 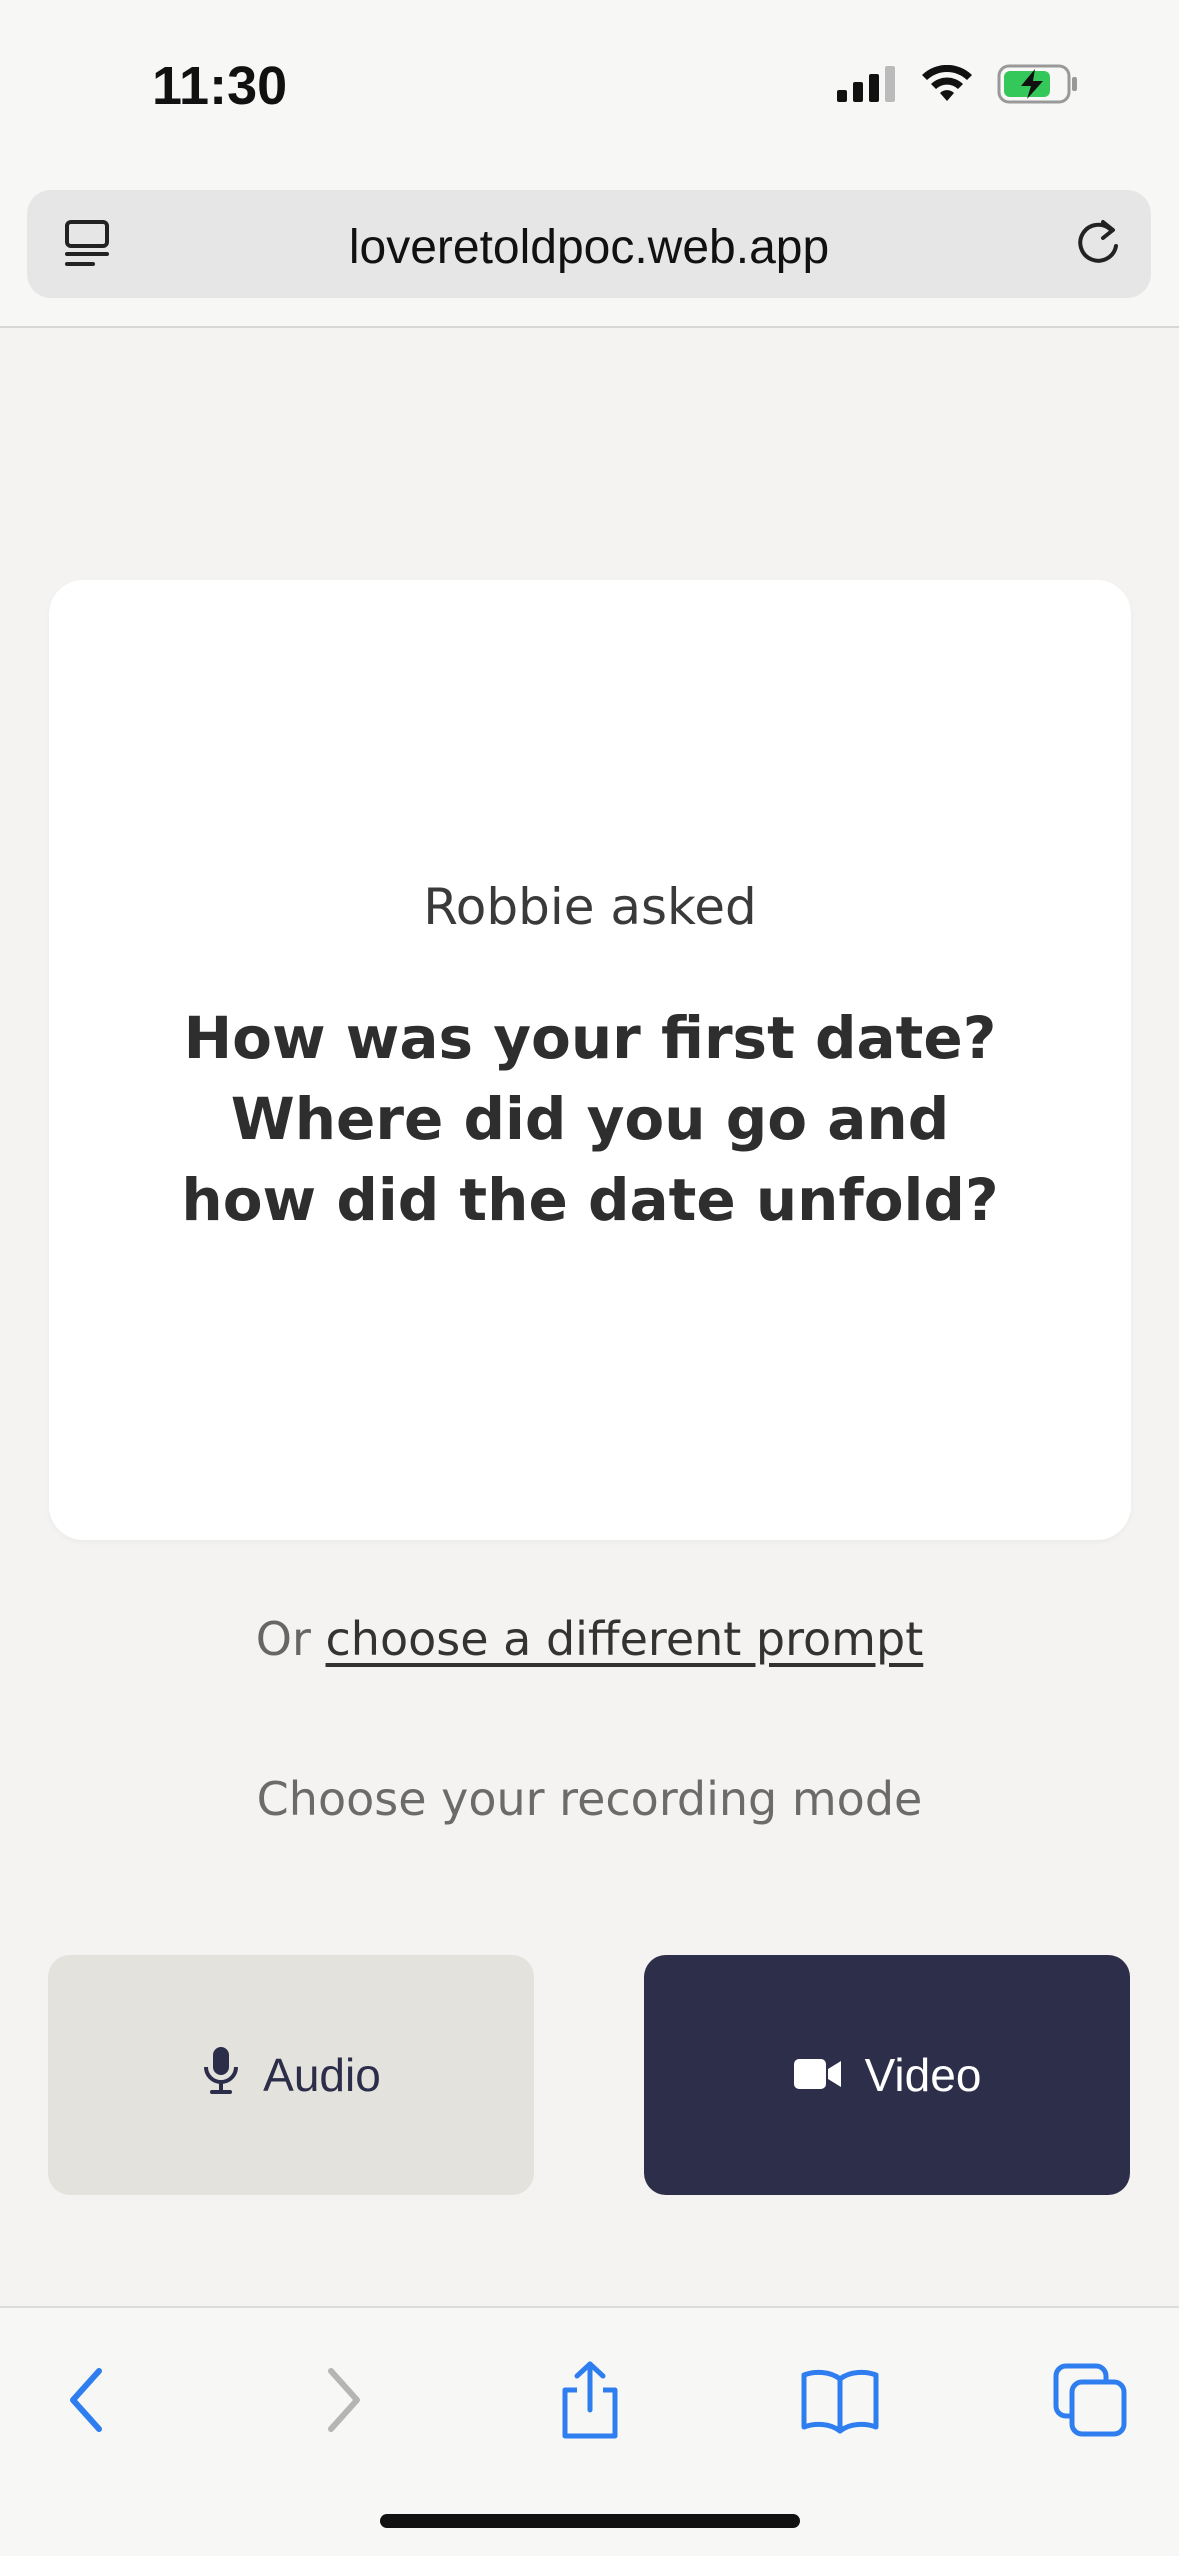 I want to click on bookmarks-icon, so click(x=840, y=2400).